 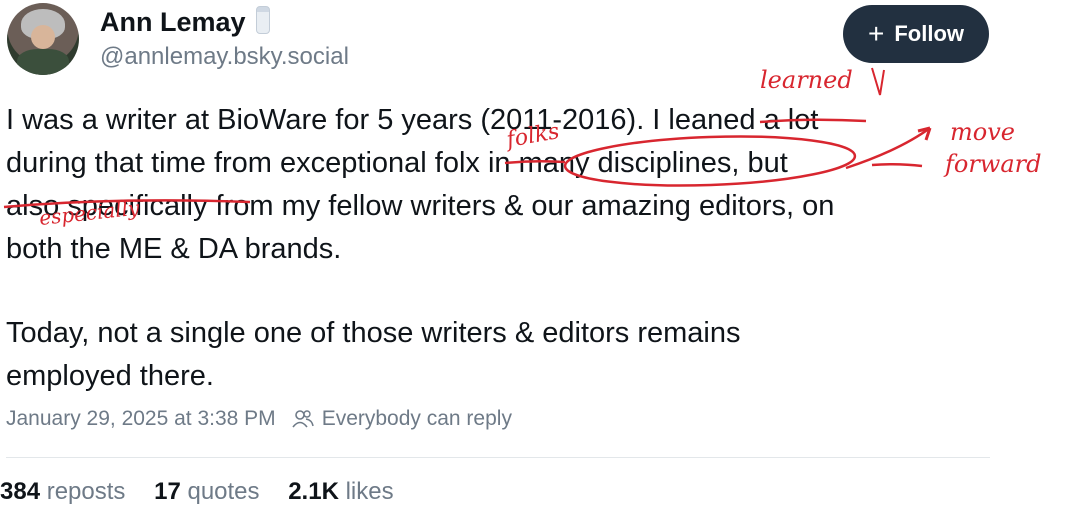 I want to click on follow-button: + Follow, so click(x=916, y=34).